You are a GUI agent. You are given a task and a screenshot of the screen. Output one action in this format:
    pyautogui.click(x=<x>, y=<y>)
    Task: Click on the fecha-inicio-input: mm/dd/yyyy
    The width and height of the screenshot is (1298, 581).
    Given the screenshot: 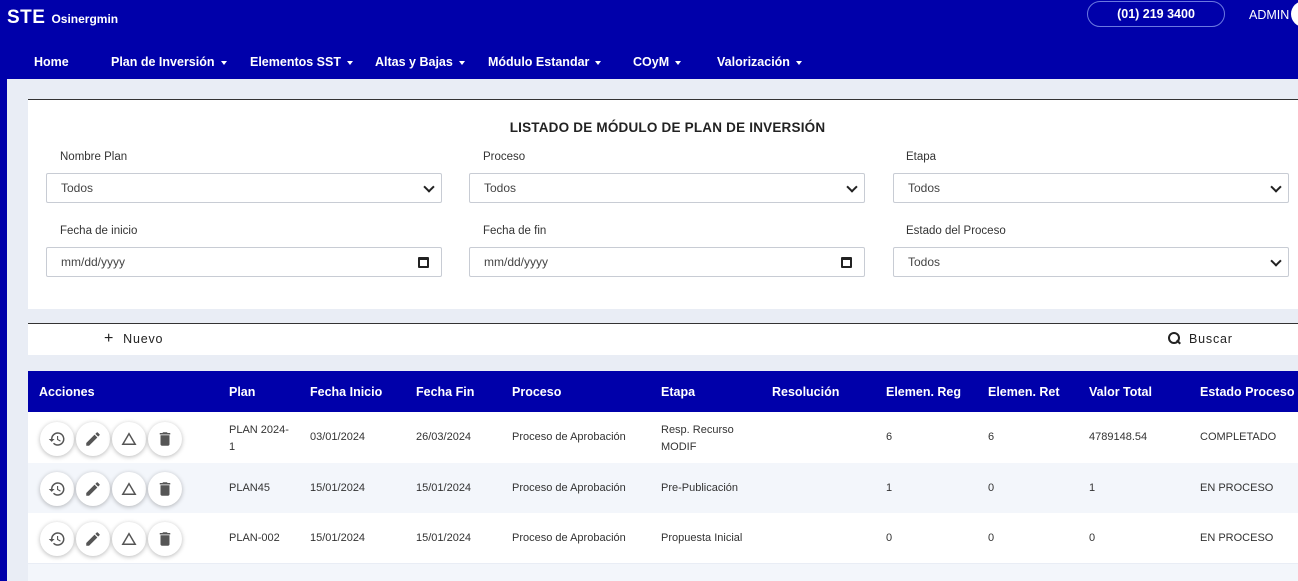 What is the action you would take?
    pyautogui.click(x=244, y=262)
    